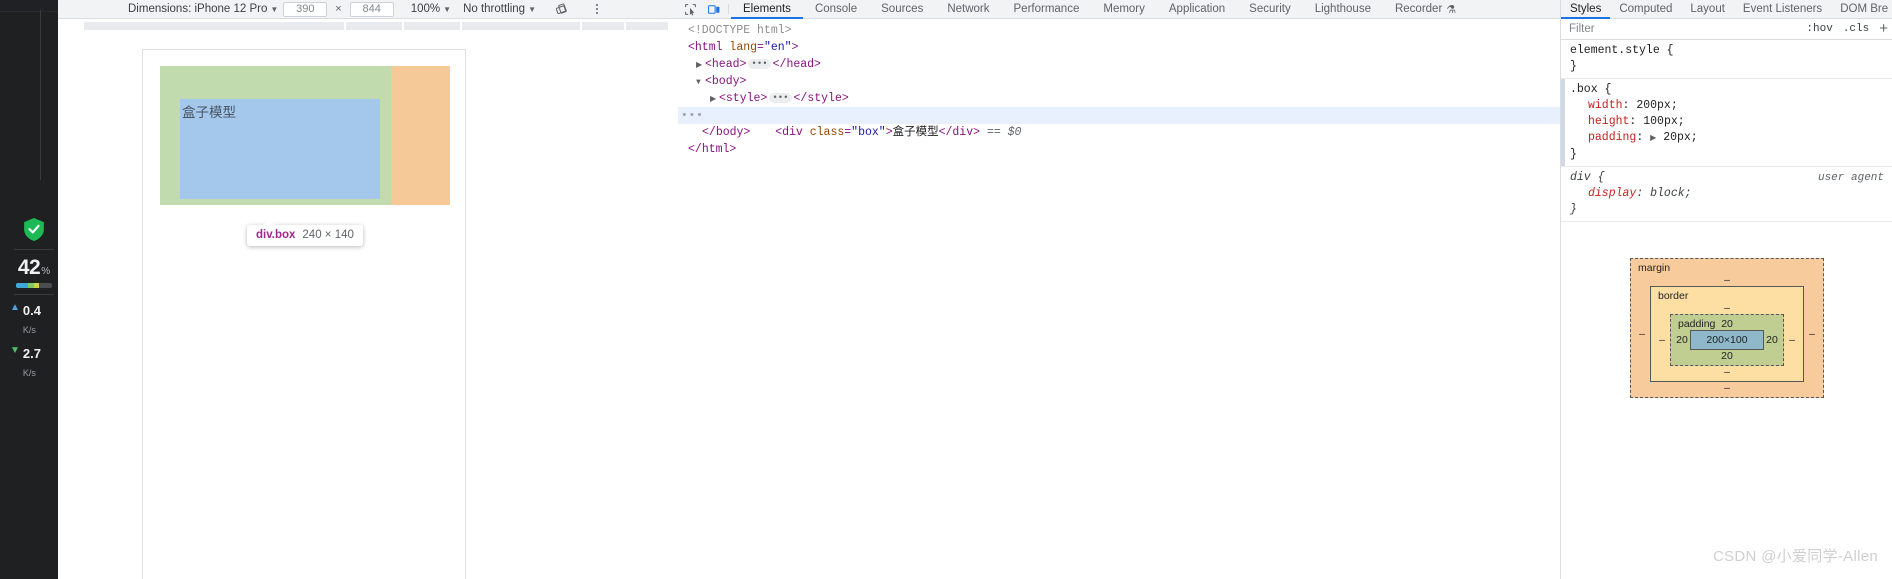  I want to click on expand-triangle-icon-style: ▶, so click(714, 99).